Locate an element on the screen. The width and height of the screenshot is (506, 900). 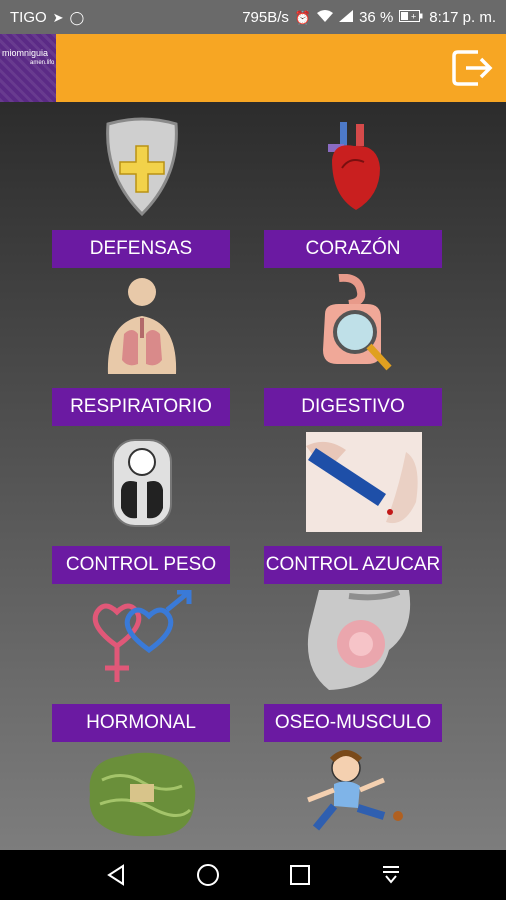
alarm-icon: ⏰ is located at coordinates (303, 17).